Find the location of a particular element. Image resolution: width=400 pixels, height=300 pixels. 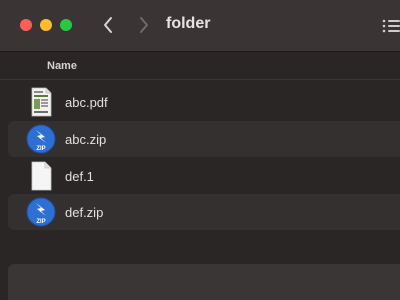

file-row-abc-pdf: abc.pdf is located at coordinates (204, 102).